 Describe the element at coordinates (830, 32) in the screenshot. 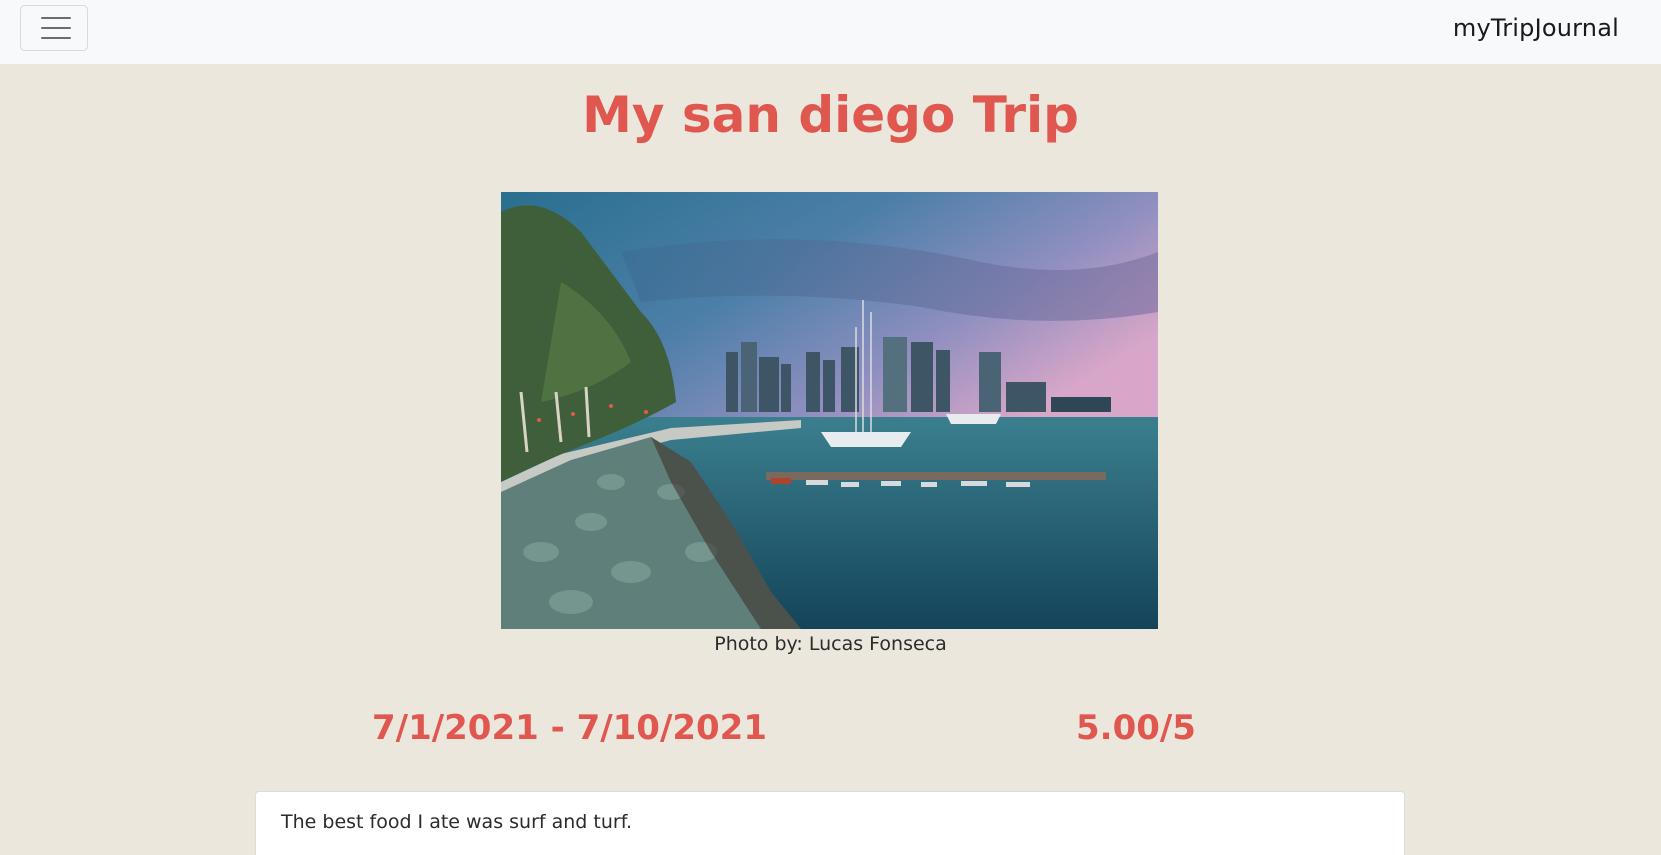

I see `navbar: myTripJournal` at that location.